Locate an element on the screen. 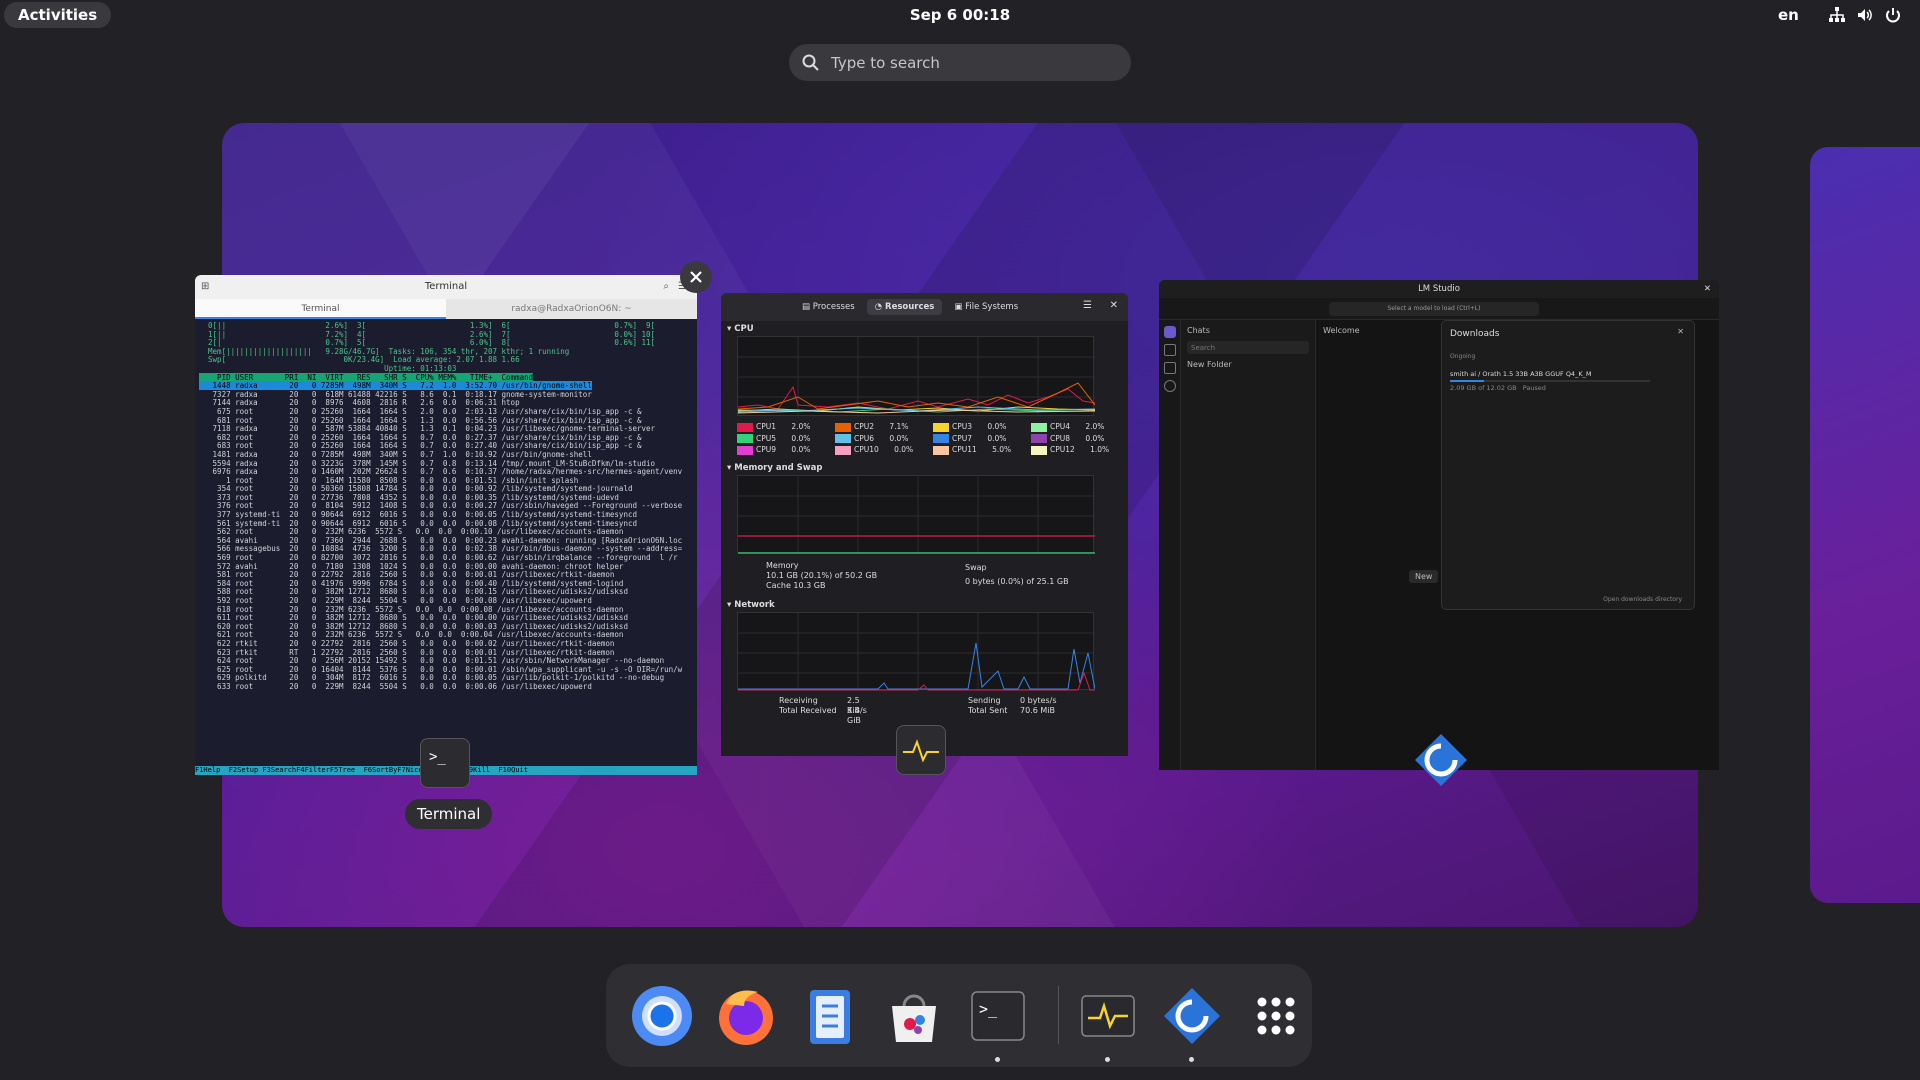 Image resolution: width=1920 pixels, height=1080 pixels. dock-lm-studio is located at coordinates (1192, 1021).